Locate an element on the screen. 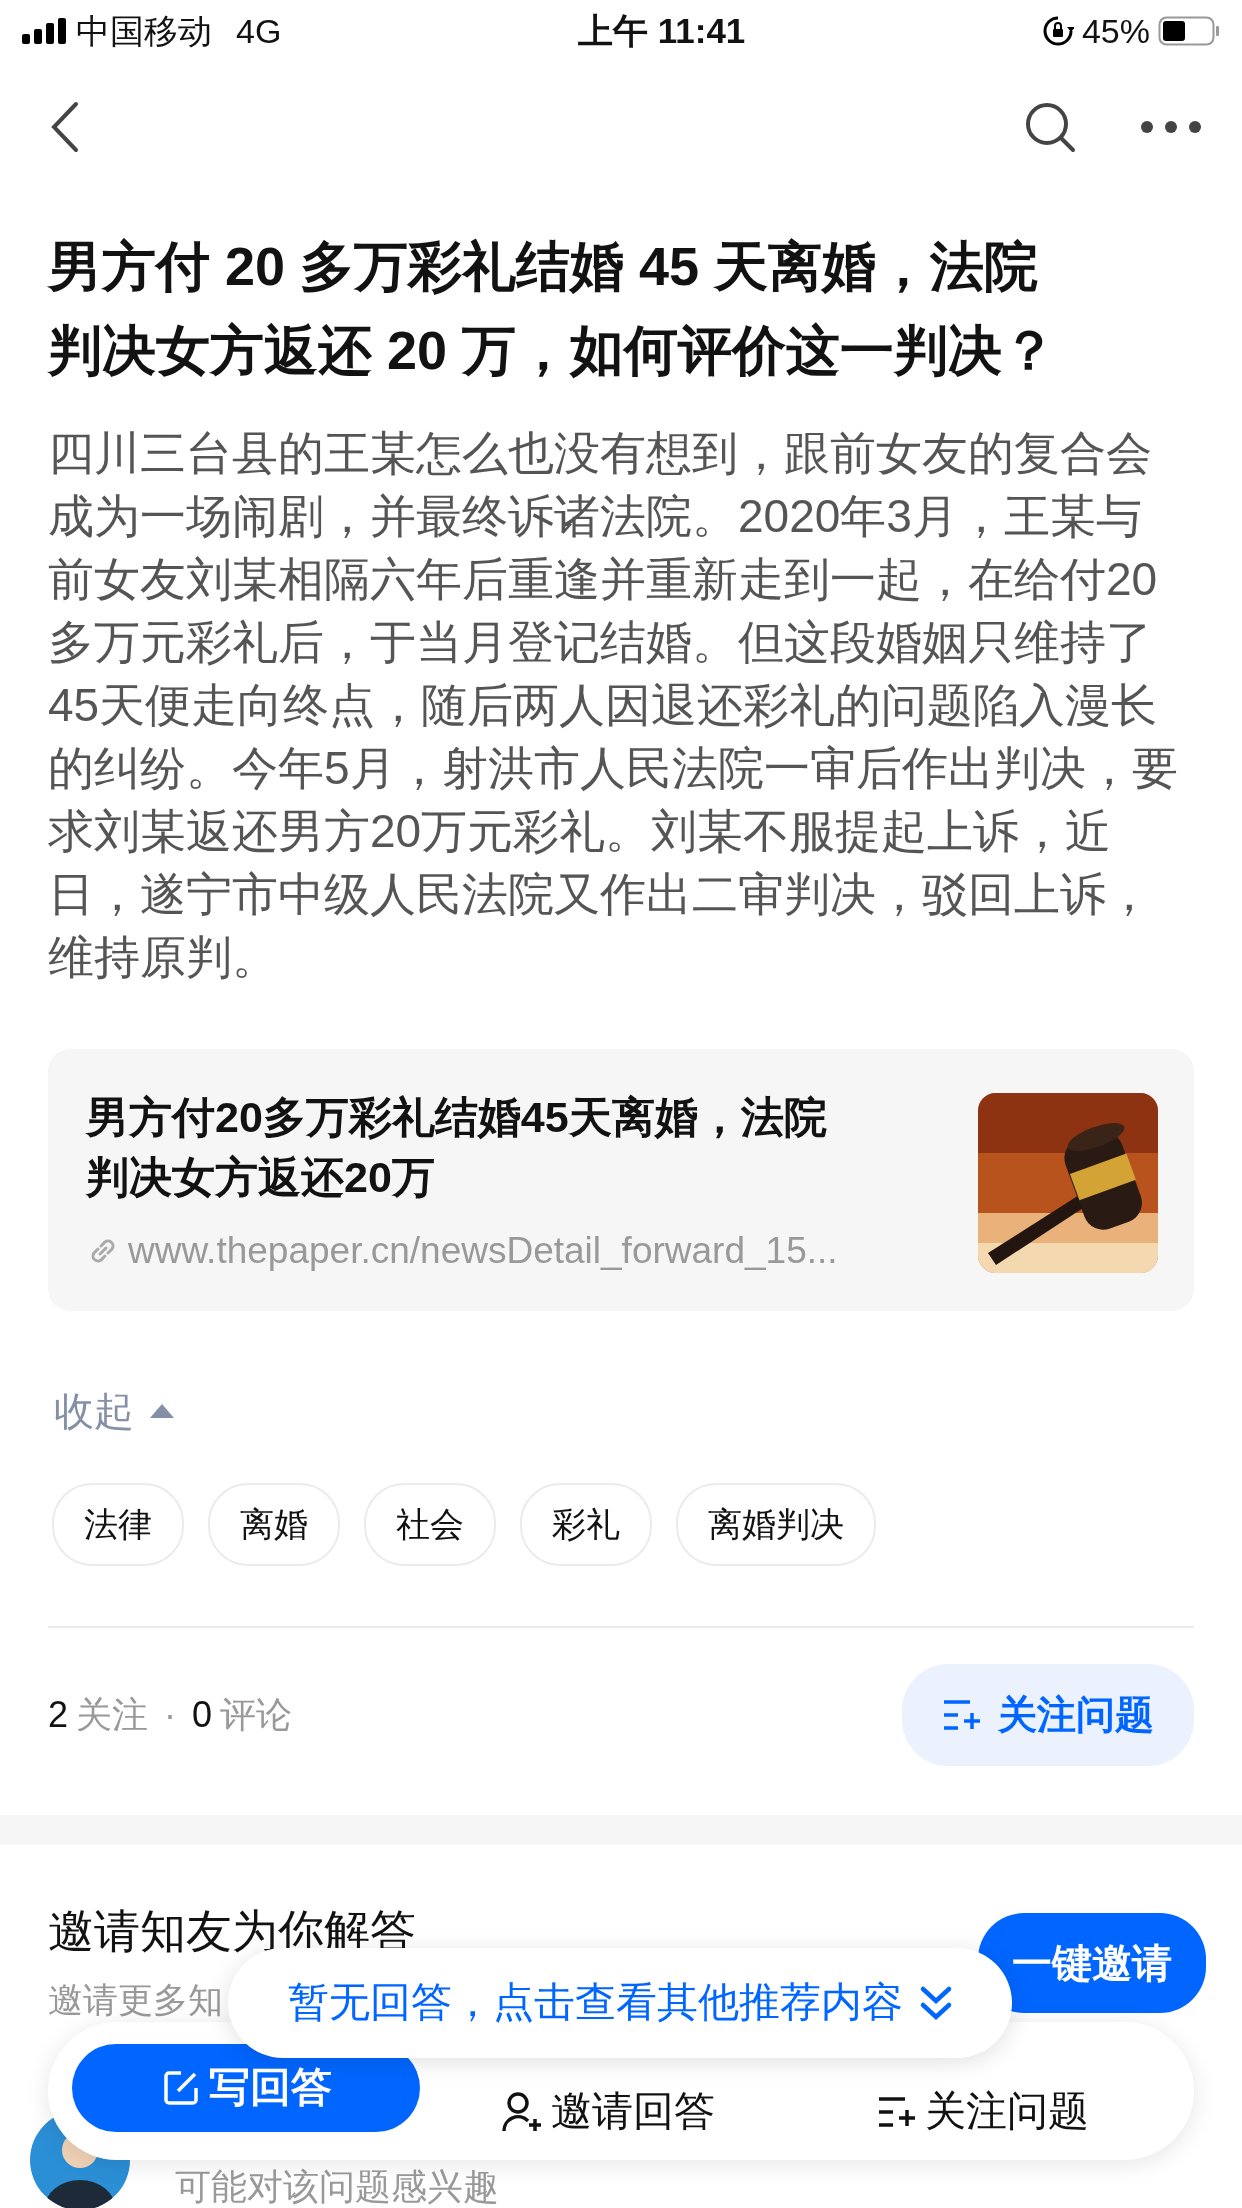 The width and height of the screenshot is (1242, 2208). double-chevron-down-icon is located at coordinates (935, 2003).